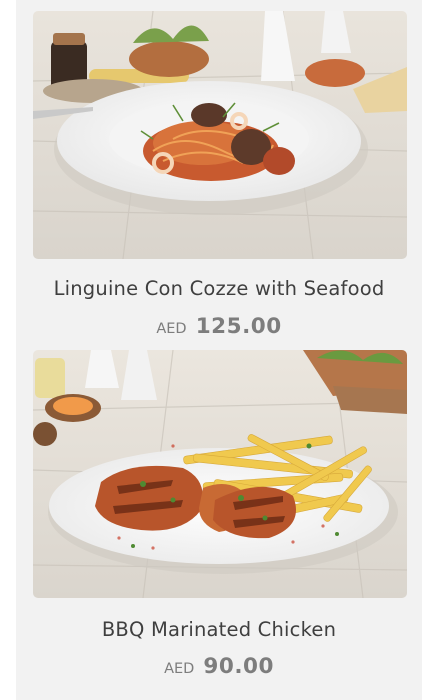  What do you see at coordinates (219, 288) in the screenshot?
I see `dish-name: Linguine Con Cozze with Seafood` at bounding box center [219, 288].